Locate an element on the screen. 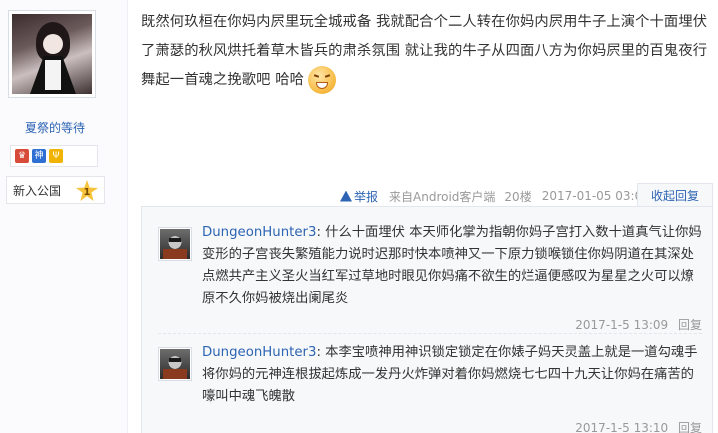  avatar is located at coordinates (52, 54).